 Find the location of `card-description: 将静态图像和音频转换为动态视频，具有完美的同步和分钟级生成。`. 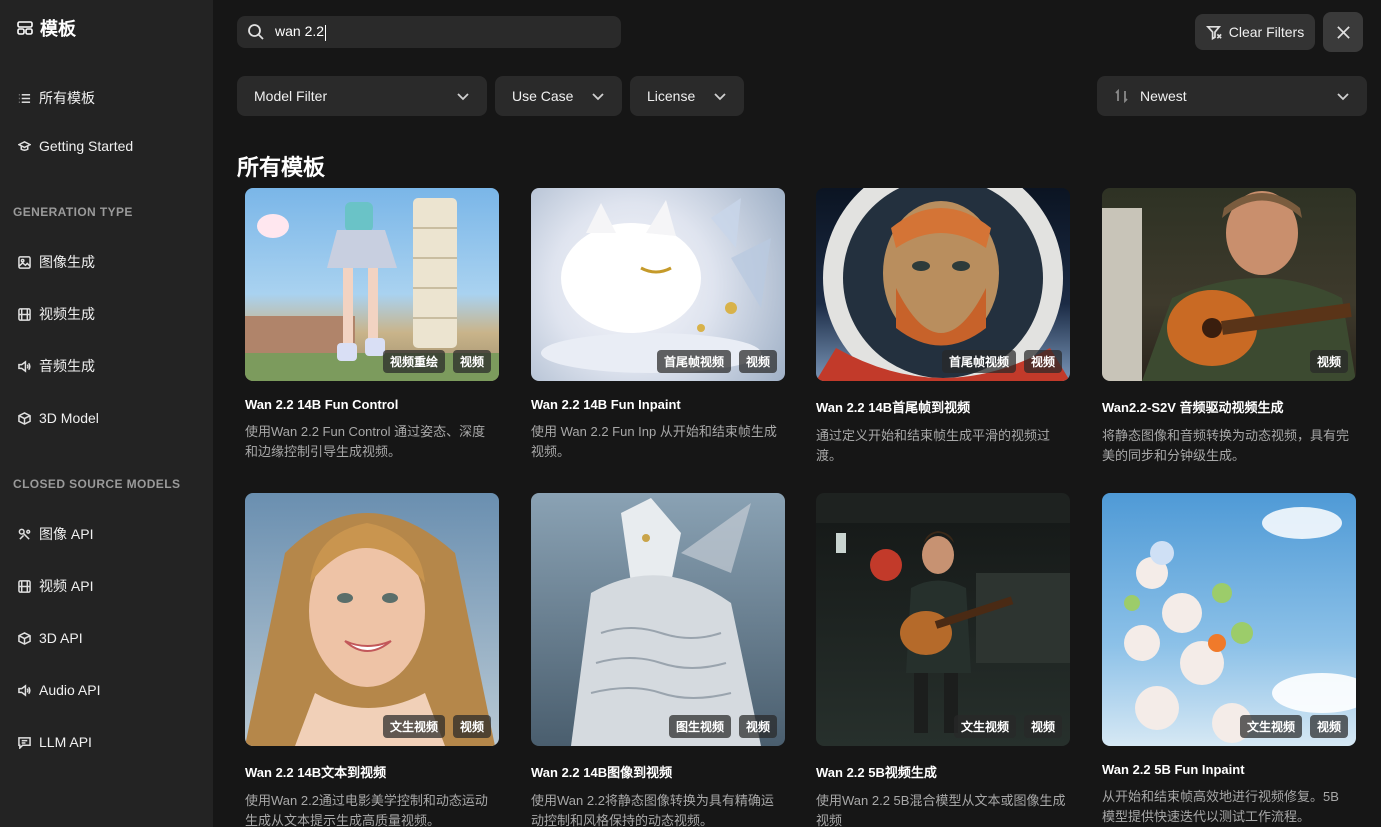

card-description: 将静态图像和音频转换为动态视频，具有完美的同步和分钟级生成。 is located at coordinates (1226, 445).